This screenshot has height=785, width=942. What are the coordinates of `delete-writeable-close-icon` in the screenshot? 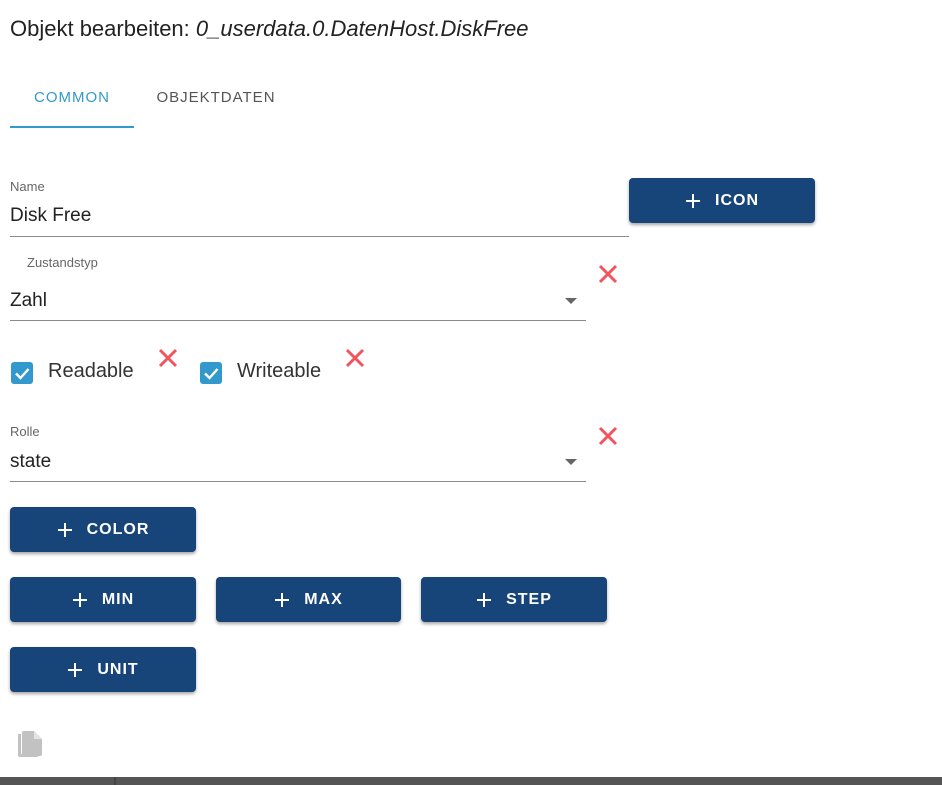 It's located at (355, 358).